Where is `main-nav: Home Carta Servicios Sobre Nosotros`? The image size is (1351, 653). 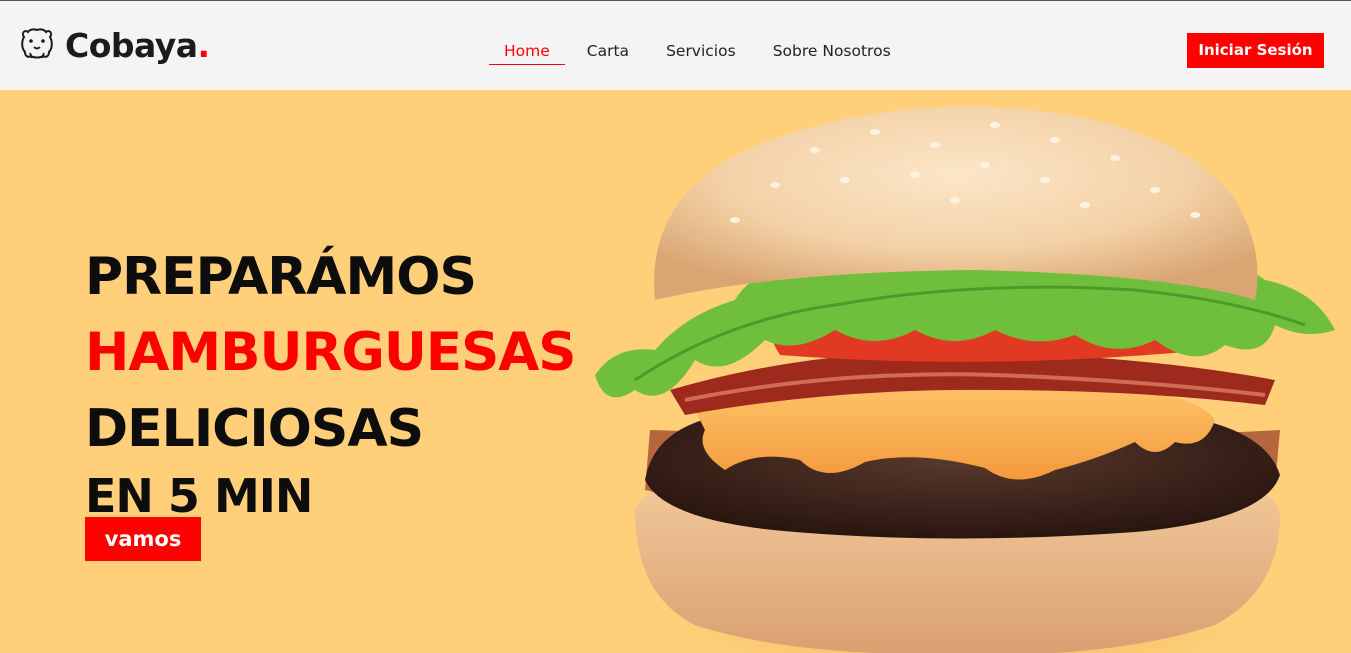 main-nav: Home Carta Servicios Sobre Nosotros is located at coordinates (708, 52).